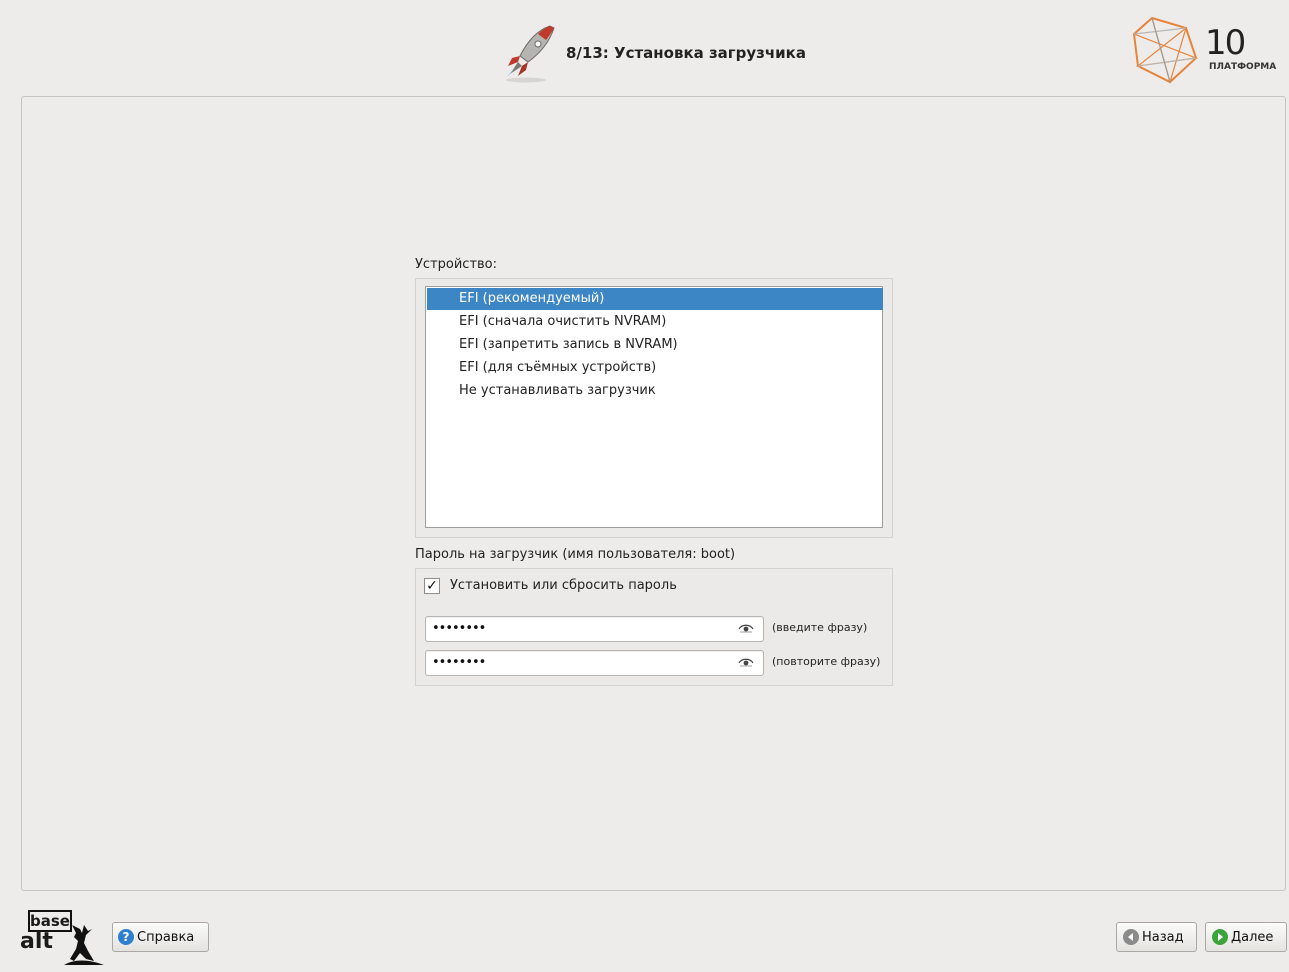 The width and height of the screenshot is (1289, 972). I want to click on list-item-efi-recommended: EFI (рекомендуемый), so click(655, 299).